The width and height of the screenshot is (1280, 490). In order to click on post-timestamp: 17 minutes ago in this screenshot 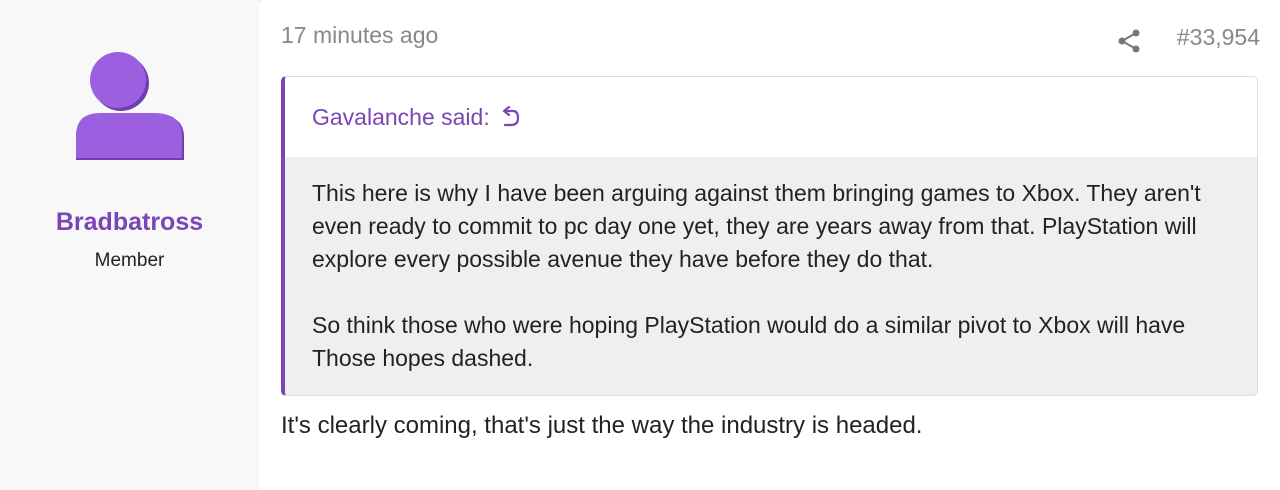, I will do `click(359, 35)`.